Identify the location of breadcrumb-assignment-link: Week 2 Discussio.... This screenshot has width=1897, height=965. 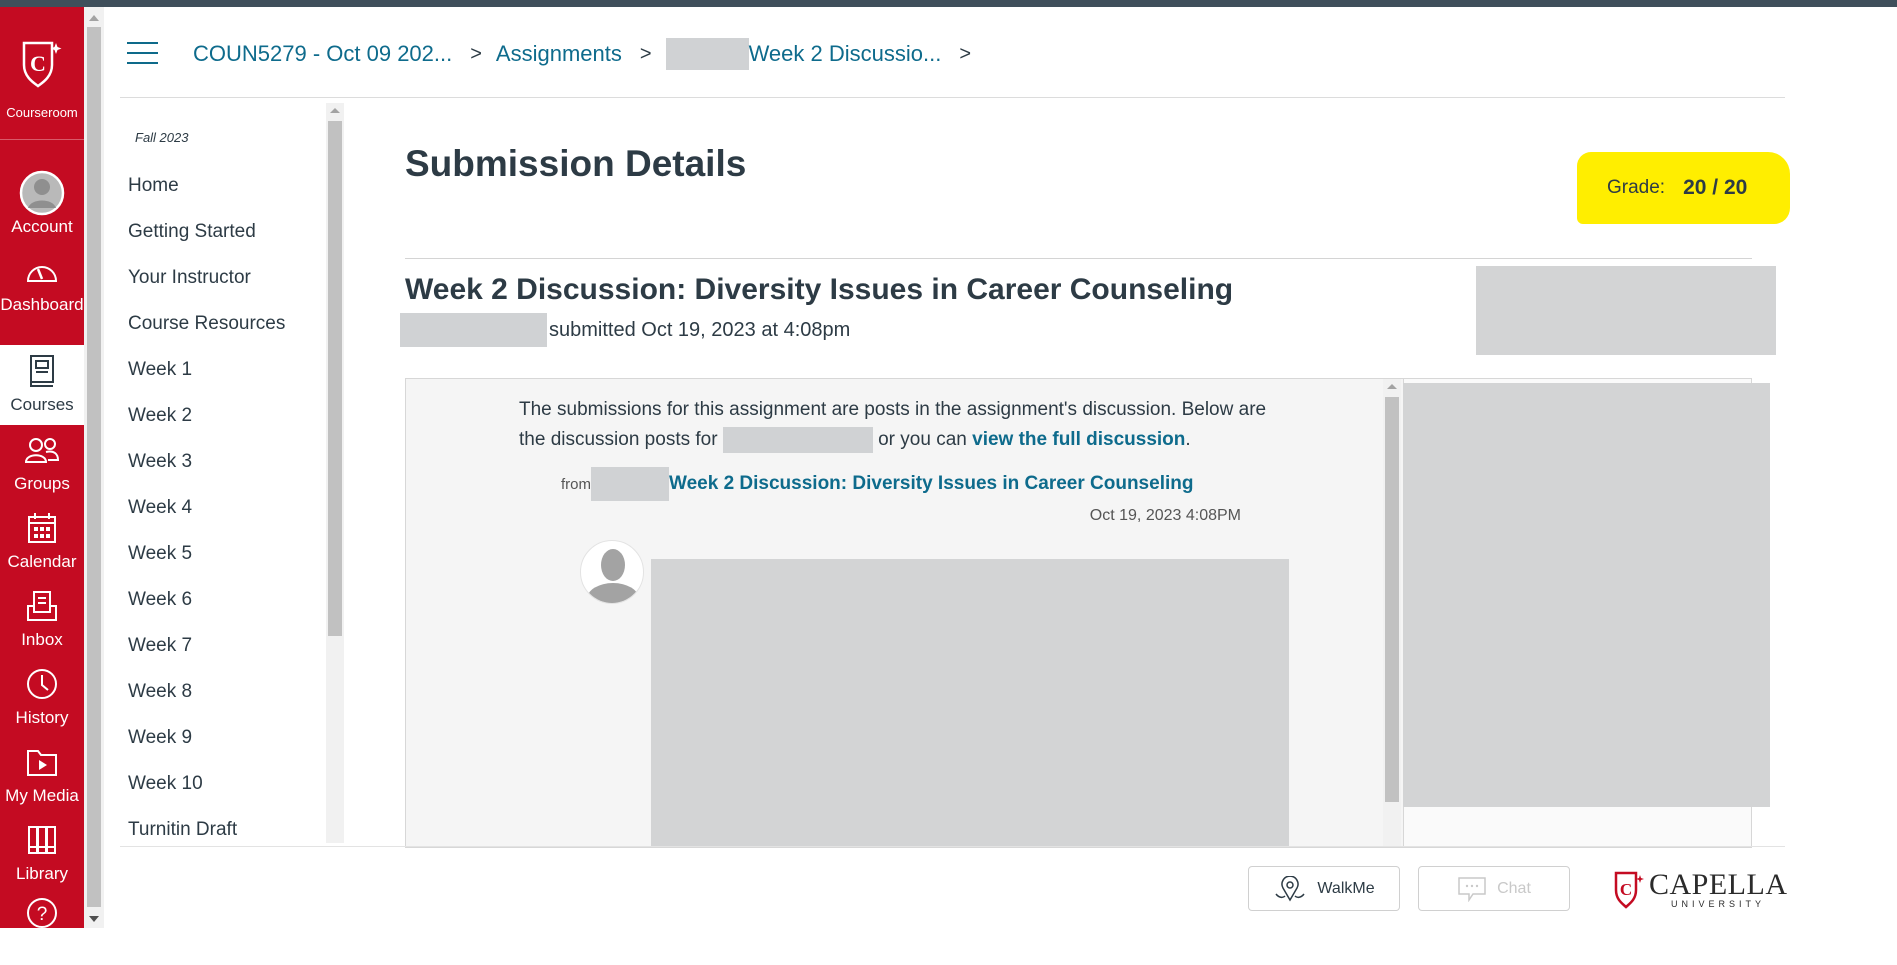
(845, 54).